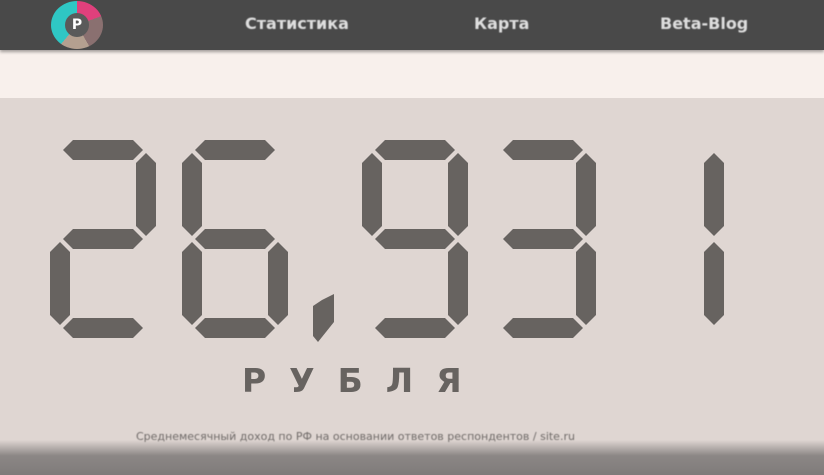 The width and height of the screenshot is (824, 475). What do you see at coordinates (323, 318) in the screenshot?
I see `decimal-comma` at bounding box center [323, 318].